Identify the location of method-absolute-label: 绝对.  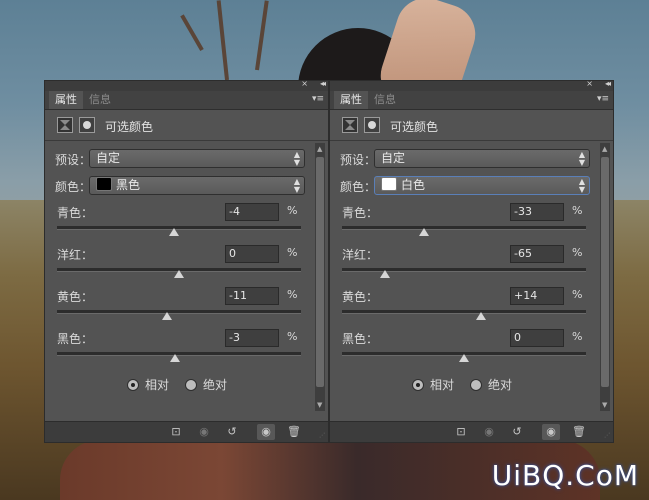
(215, 385).